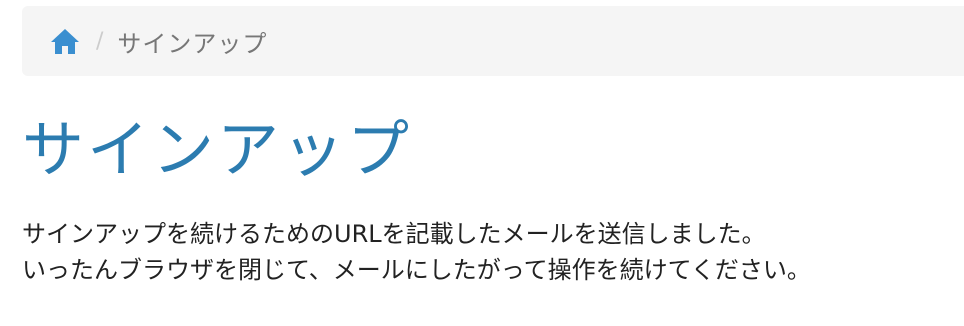  What do you see at coordinates (394, 234) in the screenshot?
I see `message-line-1: サインアップを続けるためのURLを記載したメールを送信しました。` at bounding box center [394, 234].